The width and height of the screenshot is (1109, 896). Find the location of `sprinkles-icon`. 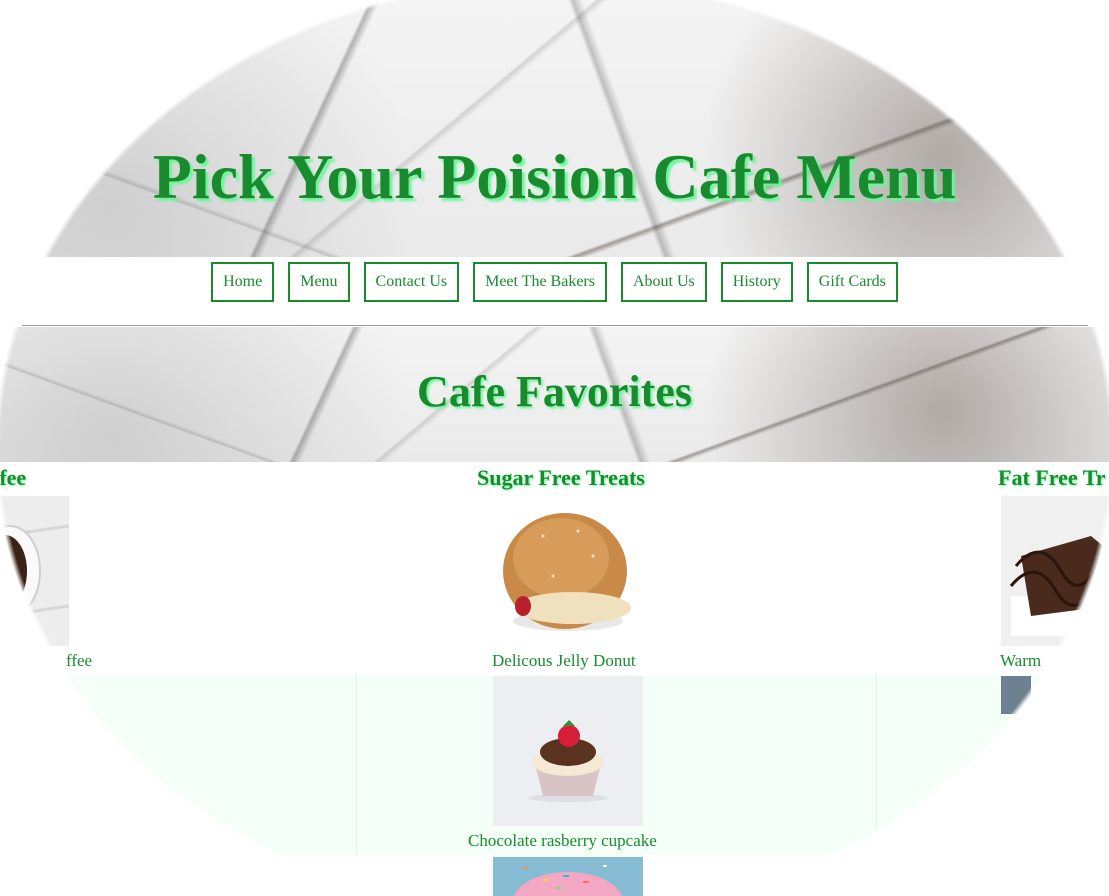

sprinkles-icon is located at coordinates (568, 876).